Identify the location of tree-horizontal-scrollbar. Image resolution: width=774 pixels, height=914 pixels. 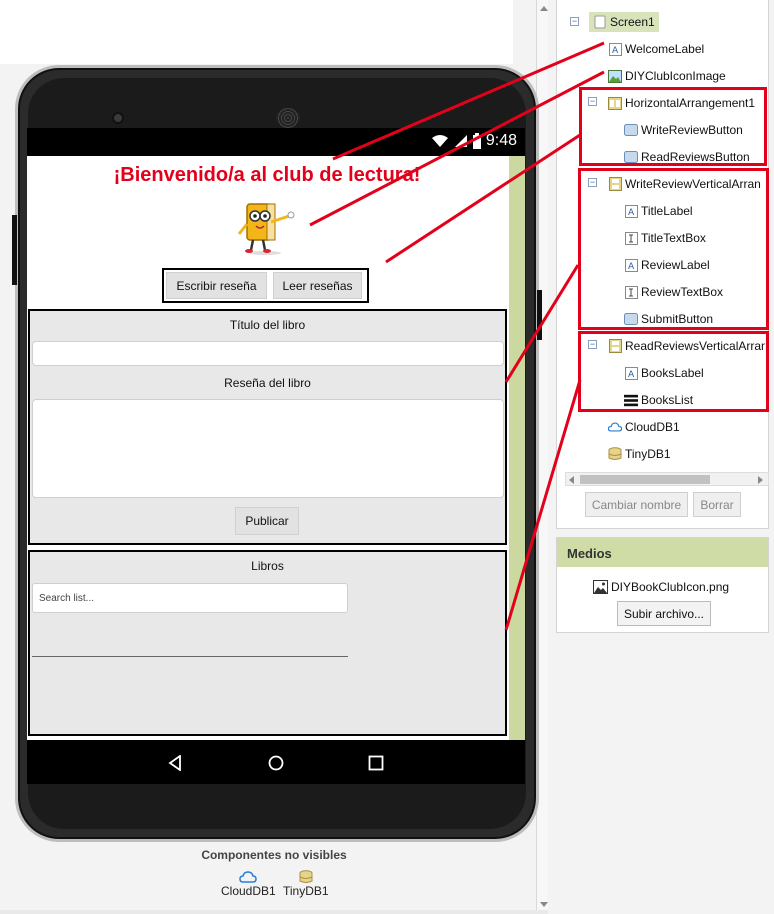
(667, 479).